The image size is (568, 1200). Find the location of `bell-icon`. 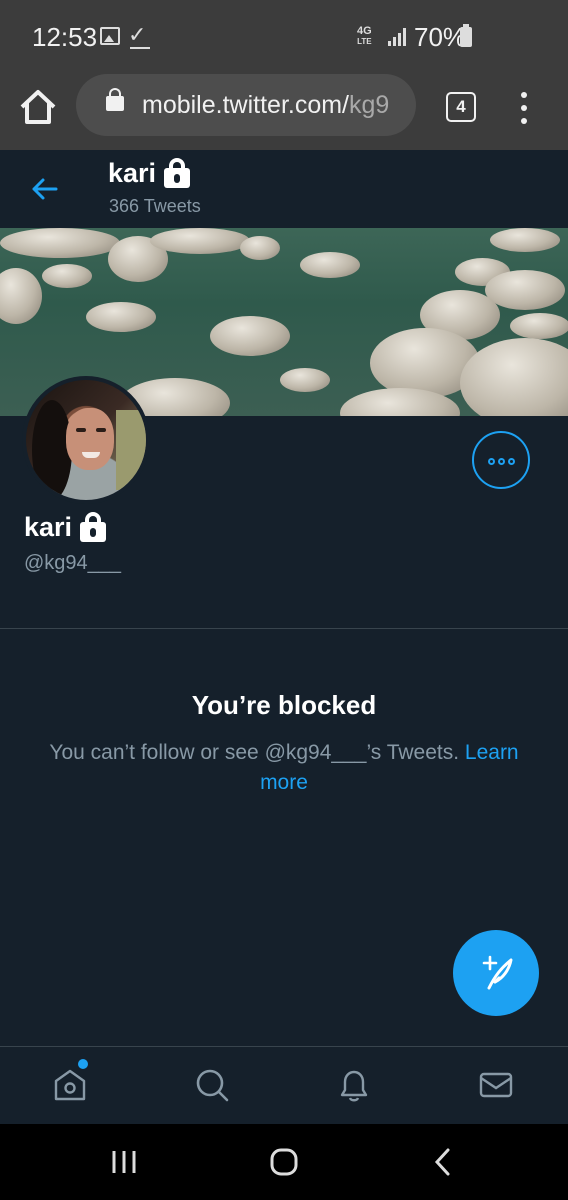

bell-icon is located at coordinates (354, 1085).